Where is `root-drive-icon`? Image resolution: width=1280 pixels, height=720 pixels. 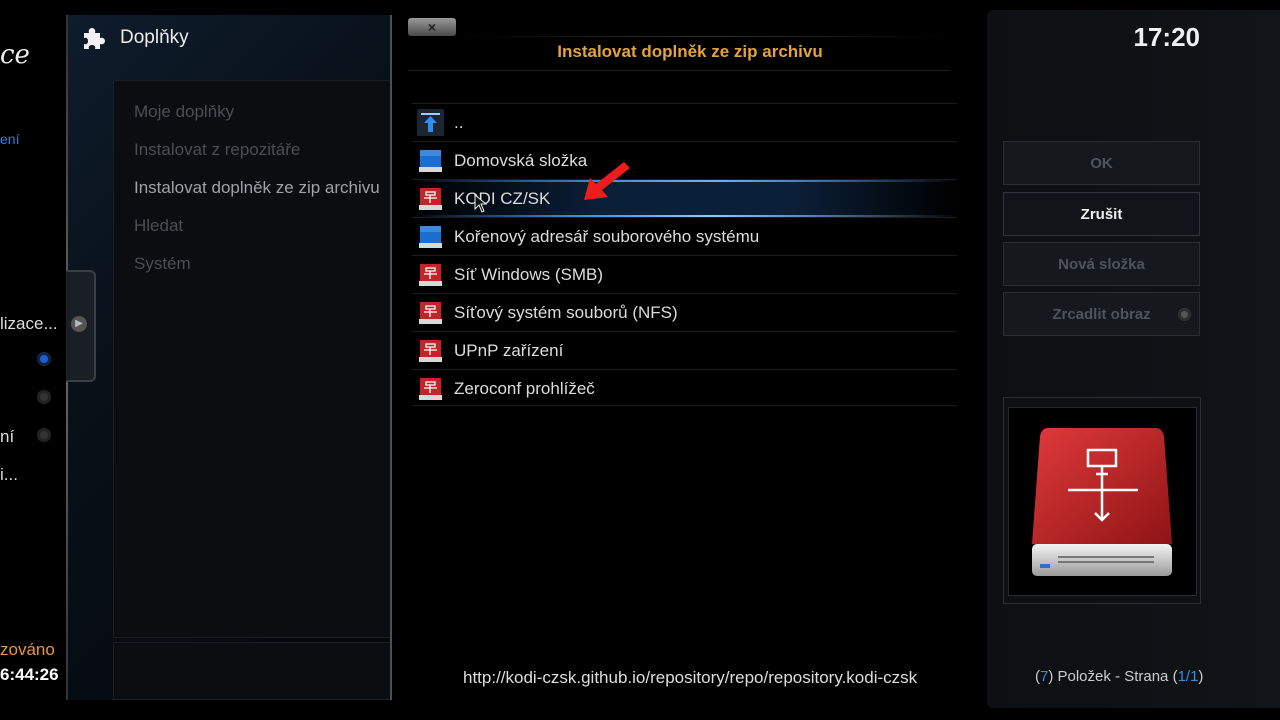 root-drive-icon is located at coordinates (430, 237).